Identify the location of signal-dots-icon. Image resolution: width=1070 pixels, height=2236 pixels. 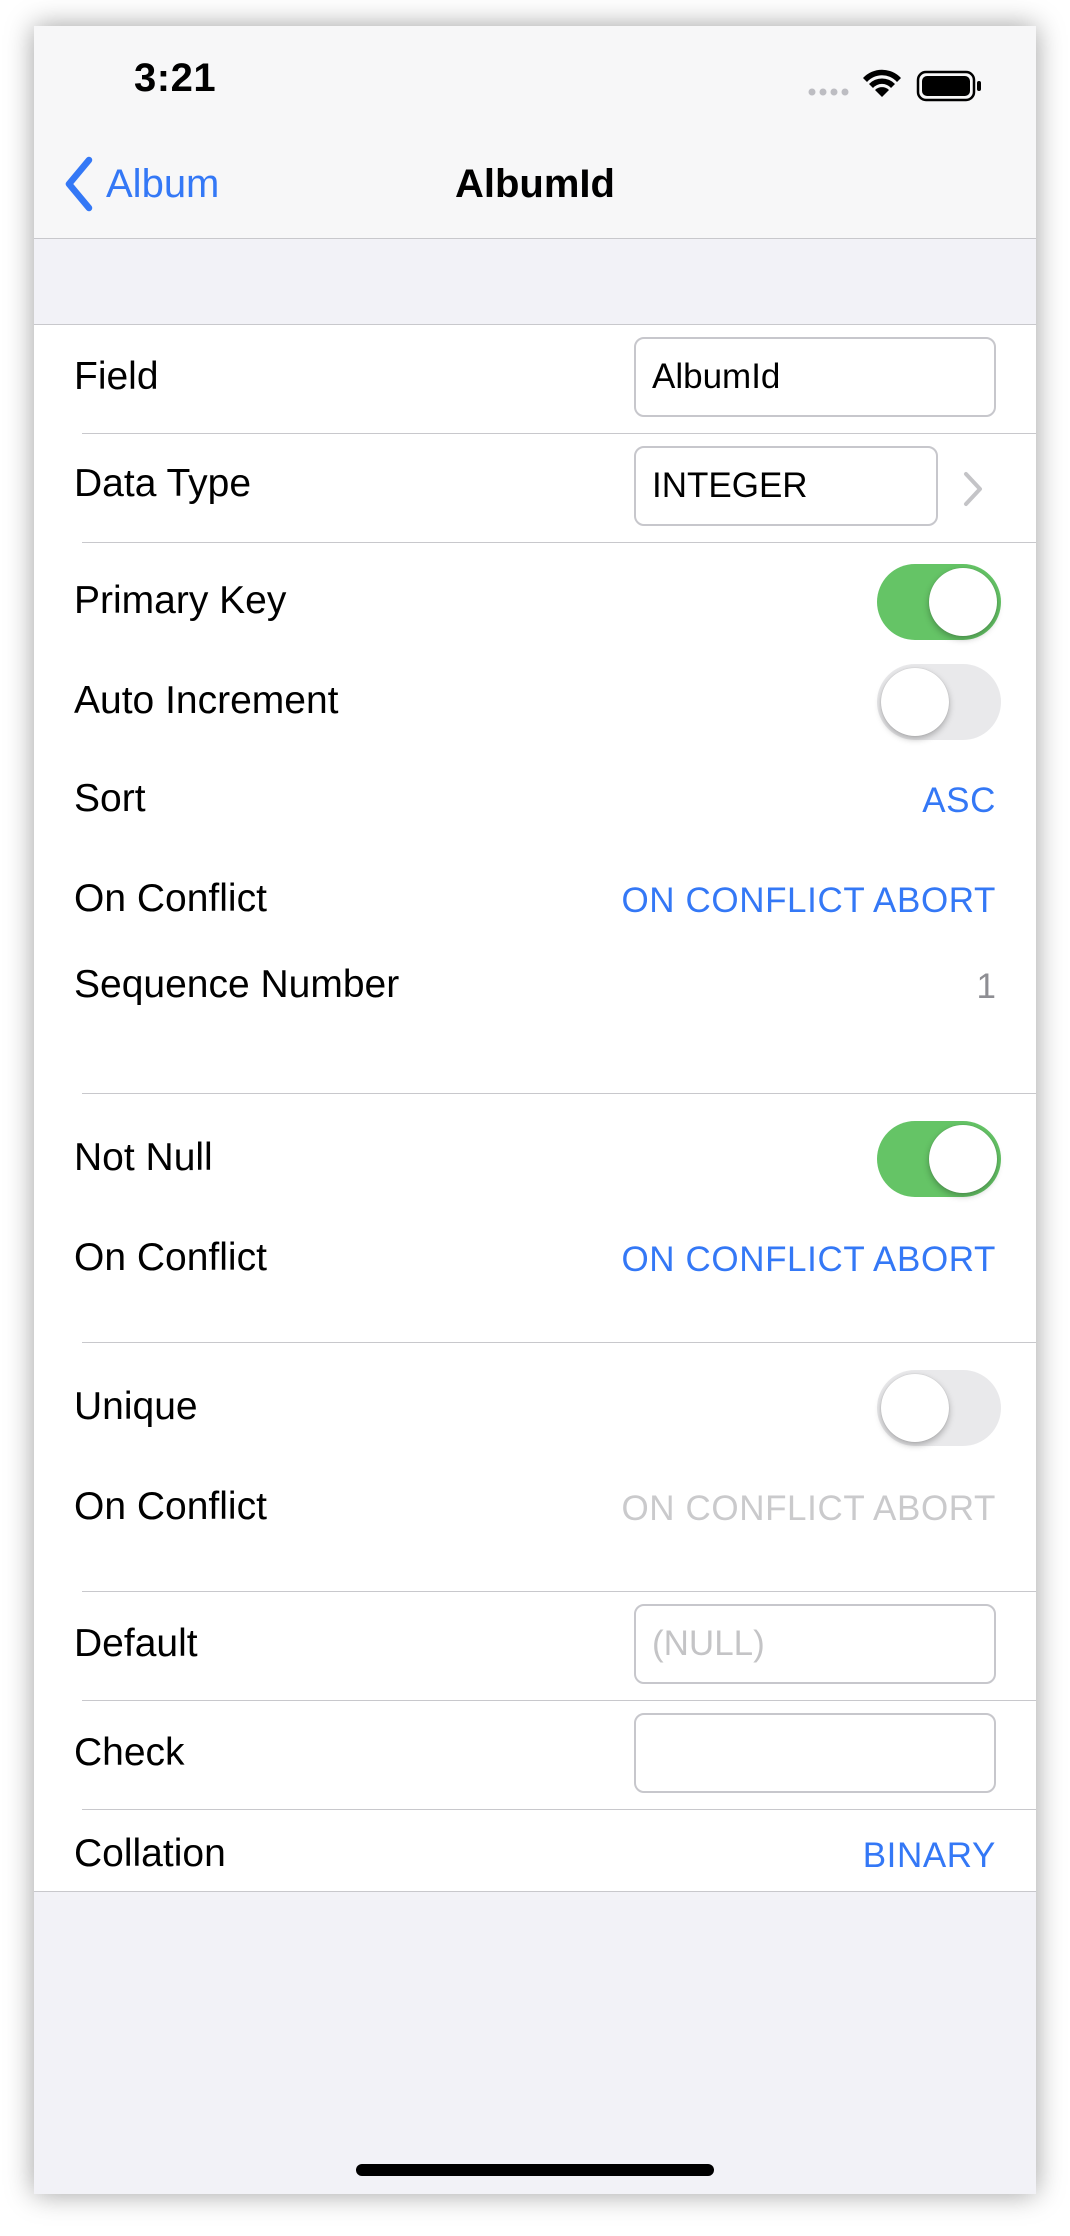
(828, 92).